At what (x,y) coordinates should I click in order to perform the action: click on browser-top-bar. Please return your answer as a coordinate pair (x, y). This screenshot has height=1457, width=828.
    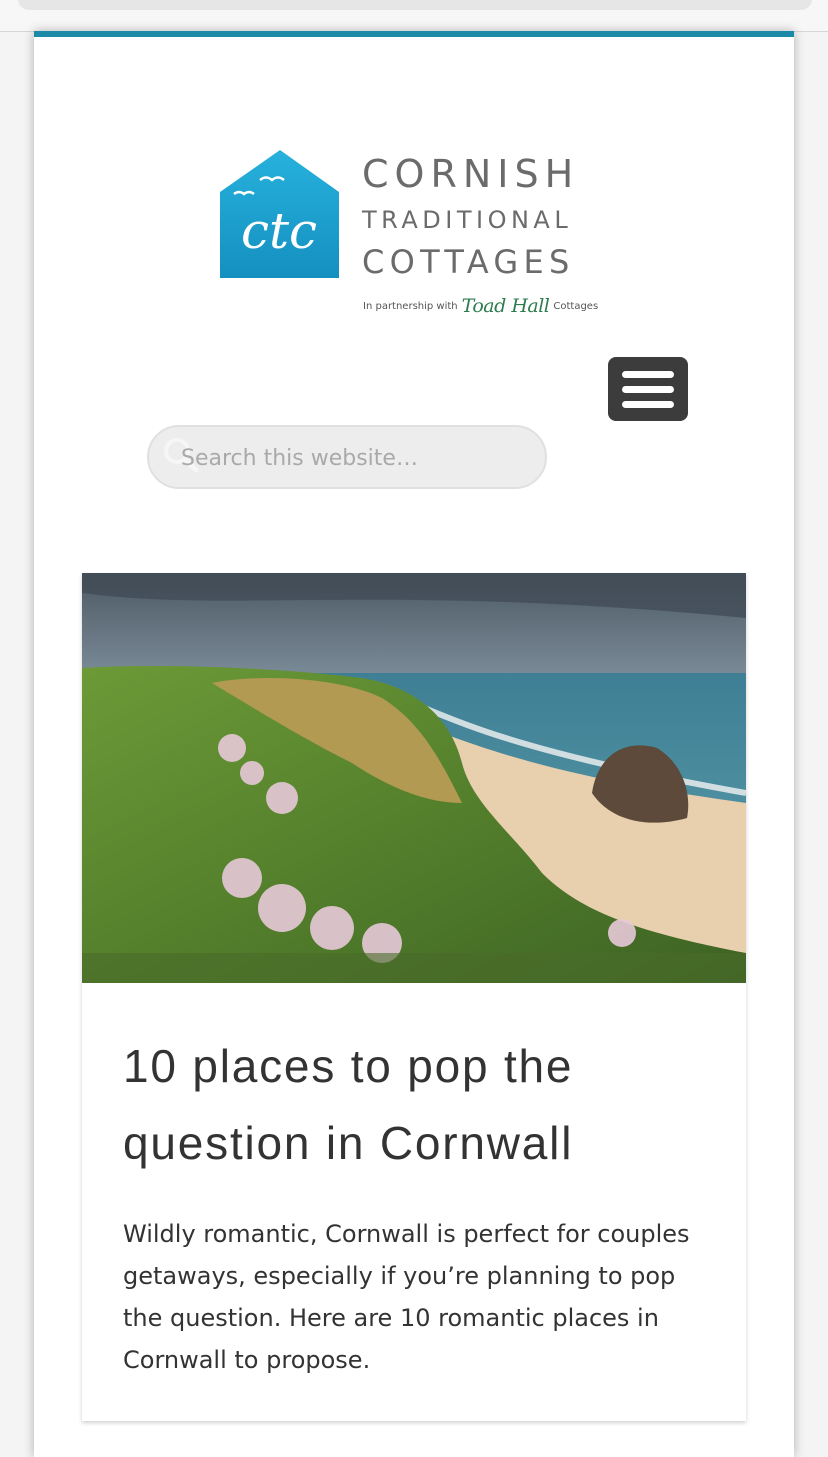
    Looking at the image, I should click on (414, 16).